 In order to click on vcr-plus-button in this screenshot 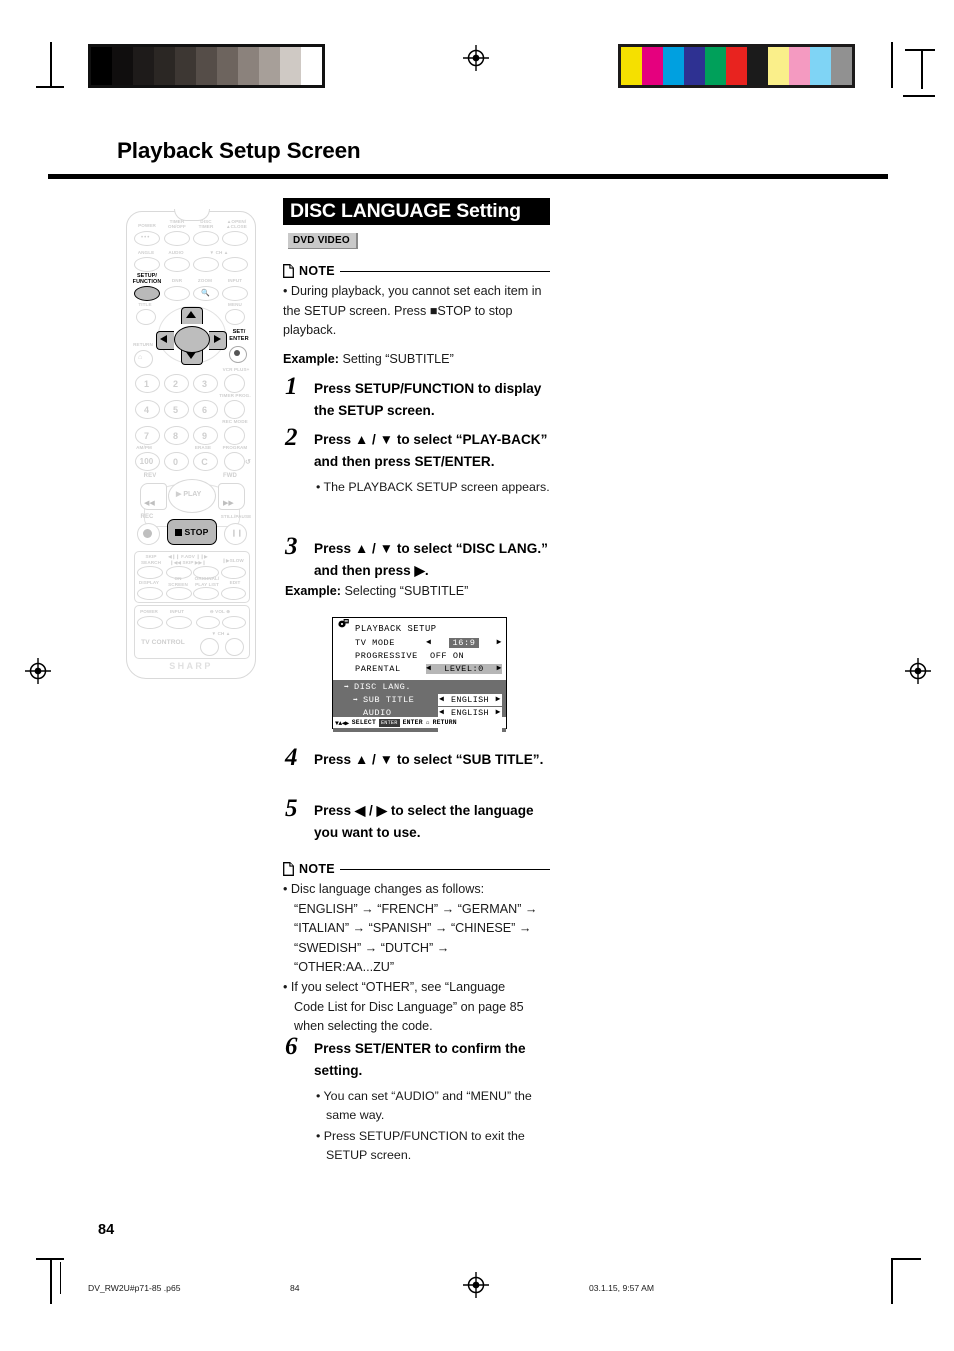, I will do `click(234, 383)`.